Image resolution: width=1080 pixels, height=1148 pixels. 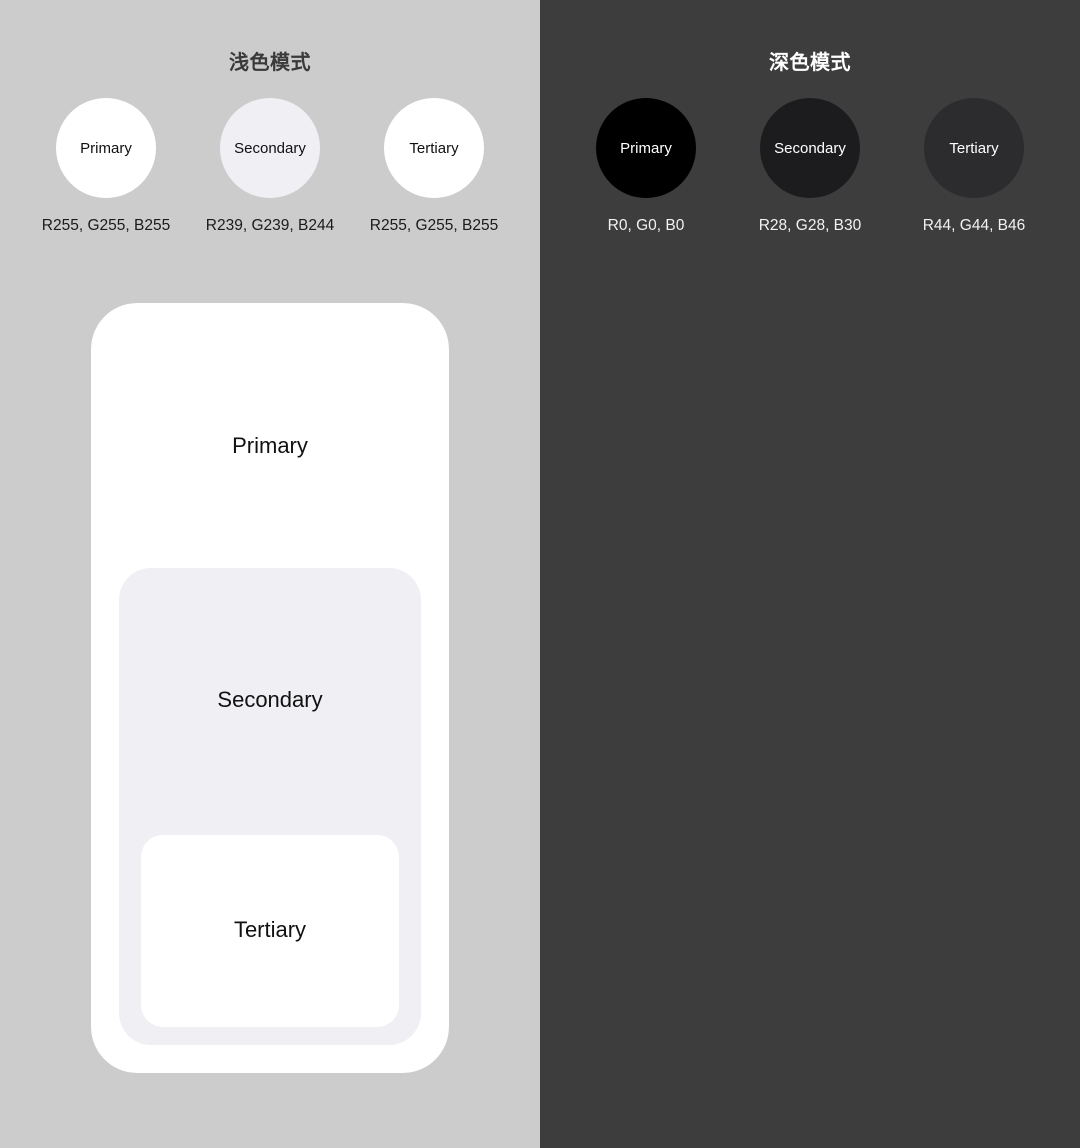 I want to click on swatch-rgb-light-tertiary: R255, G255, B255, so click(x=434, y=225).